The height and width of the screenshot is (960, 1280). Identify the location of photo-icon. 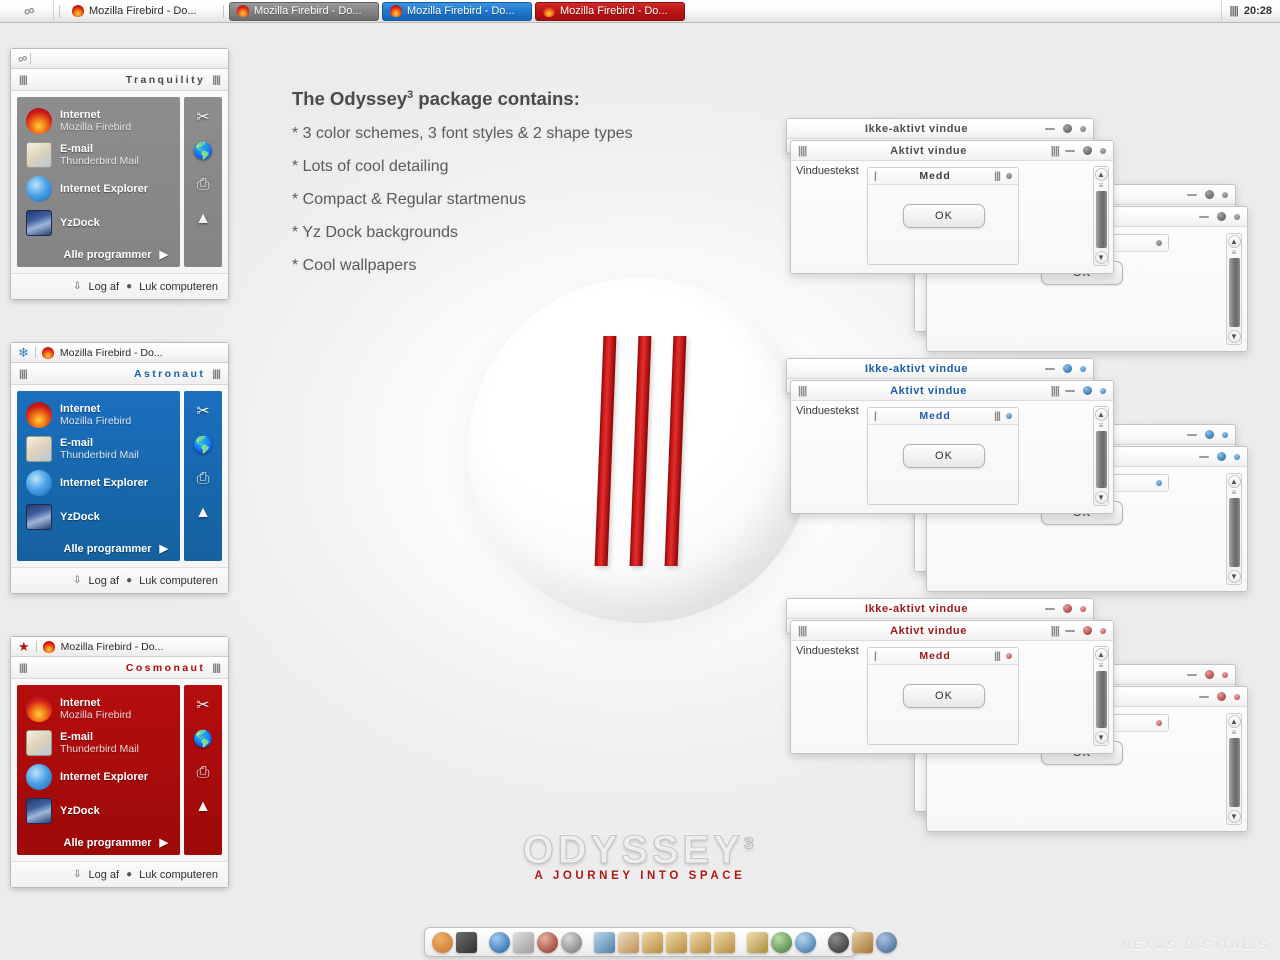
(862, 942).